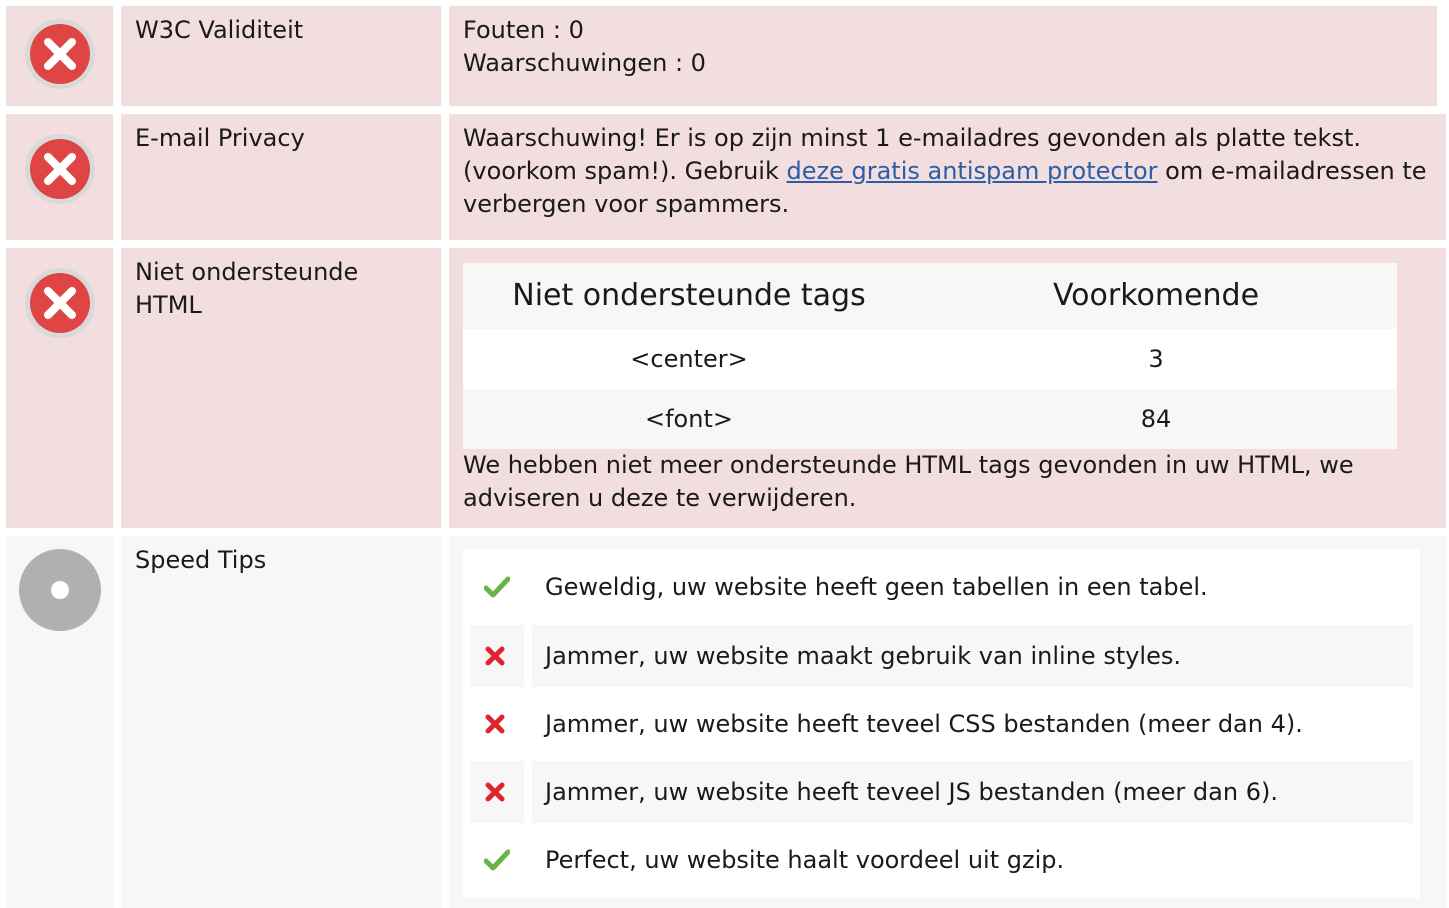  I want to click on antispam-protector-link: deze gratis antispam protector, so click(971, 171).